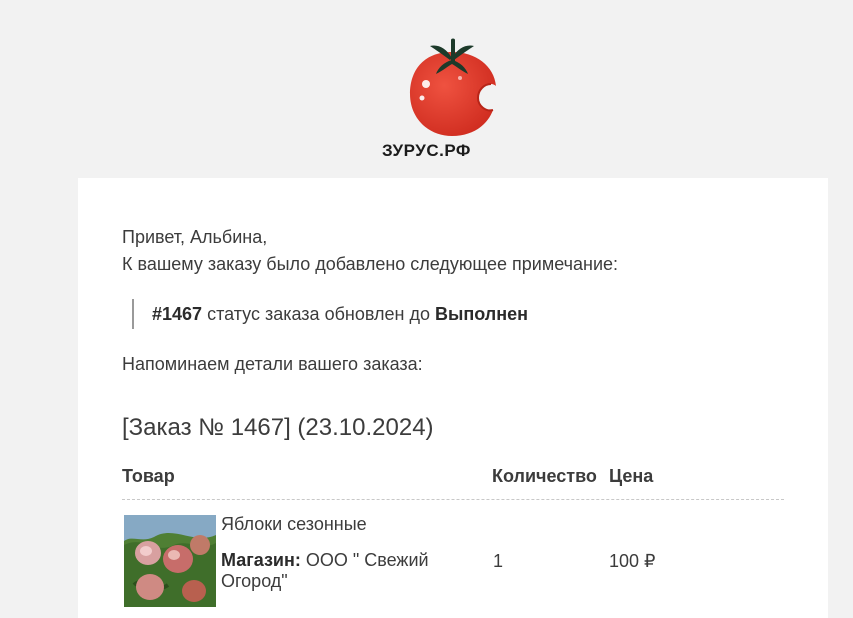  Describe the element at coordinates (631, 476) in the screenshot. I see `header-price: Цена` at that location.